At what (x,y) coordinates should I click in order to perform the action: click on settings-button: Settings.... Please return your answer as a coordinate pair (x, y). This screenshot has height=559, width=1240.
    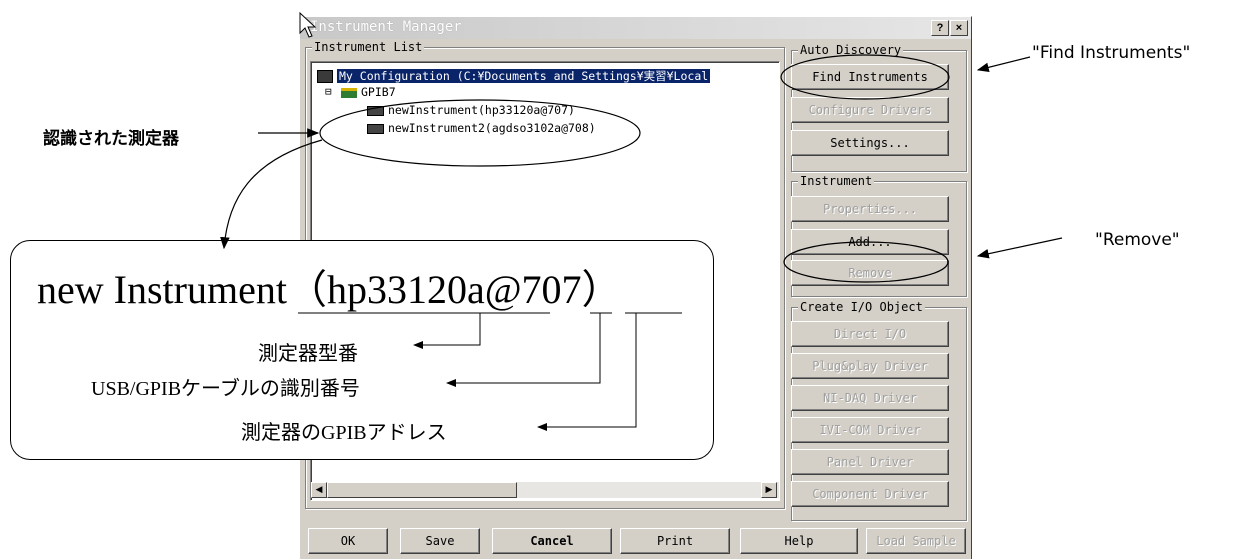
    Looking at the image, I should click on (870, 143).